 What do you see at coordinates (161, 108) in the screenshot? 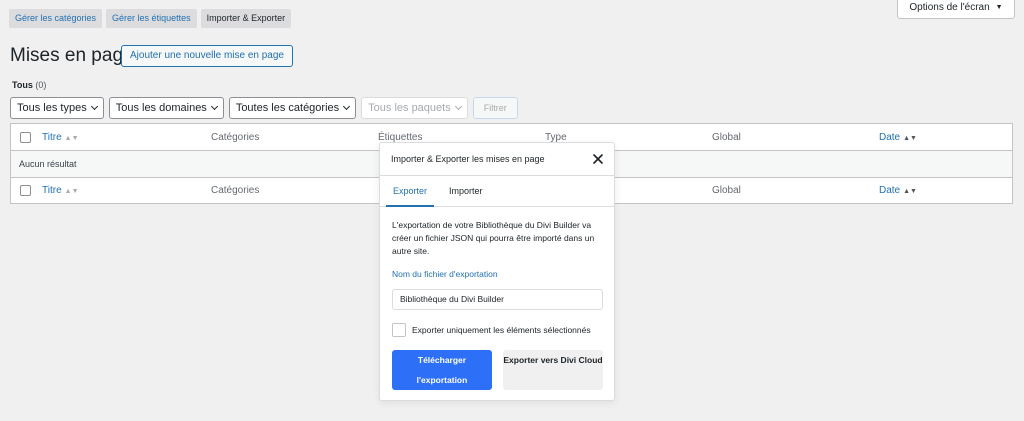
I see `filter-domains-value: Tous les domaines` at bounding box center [161, 108].